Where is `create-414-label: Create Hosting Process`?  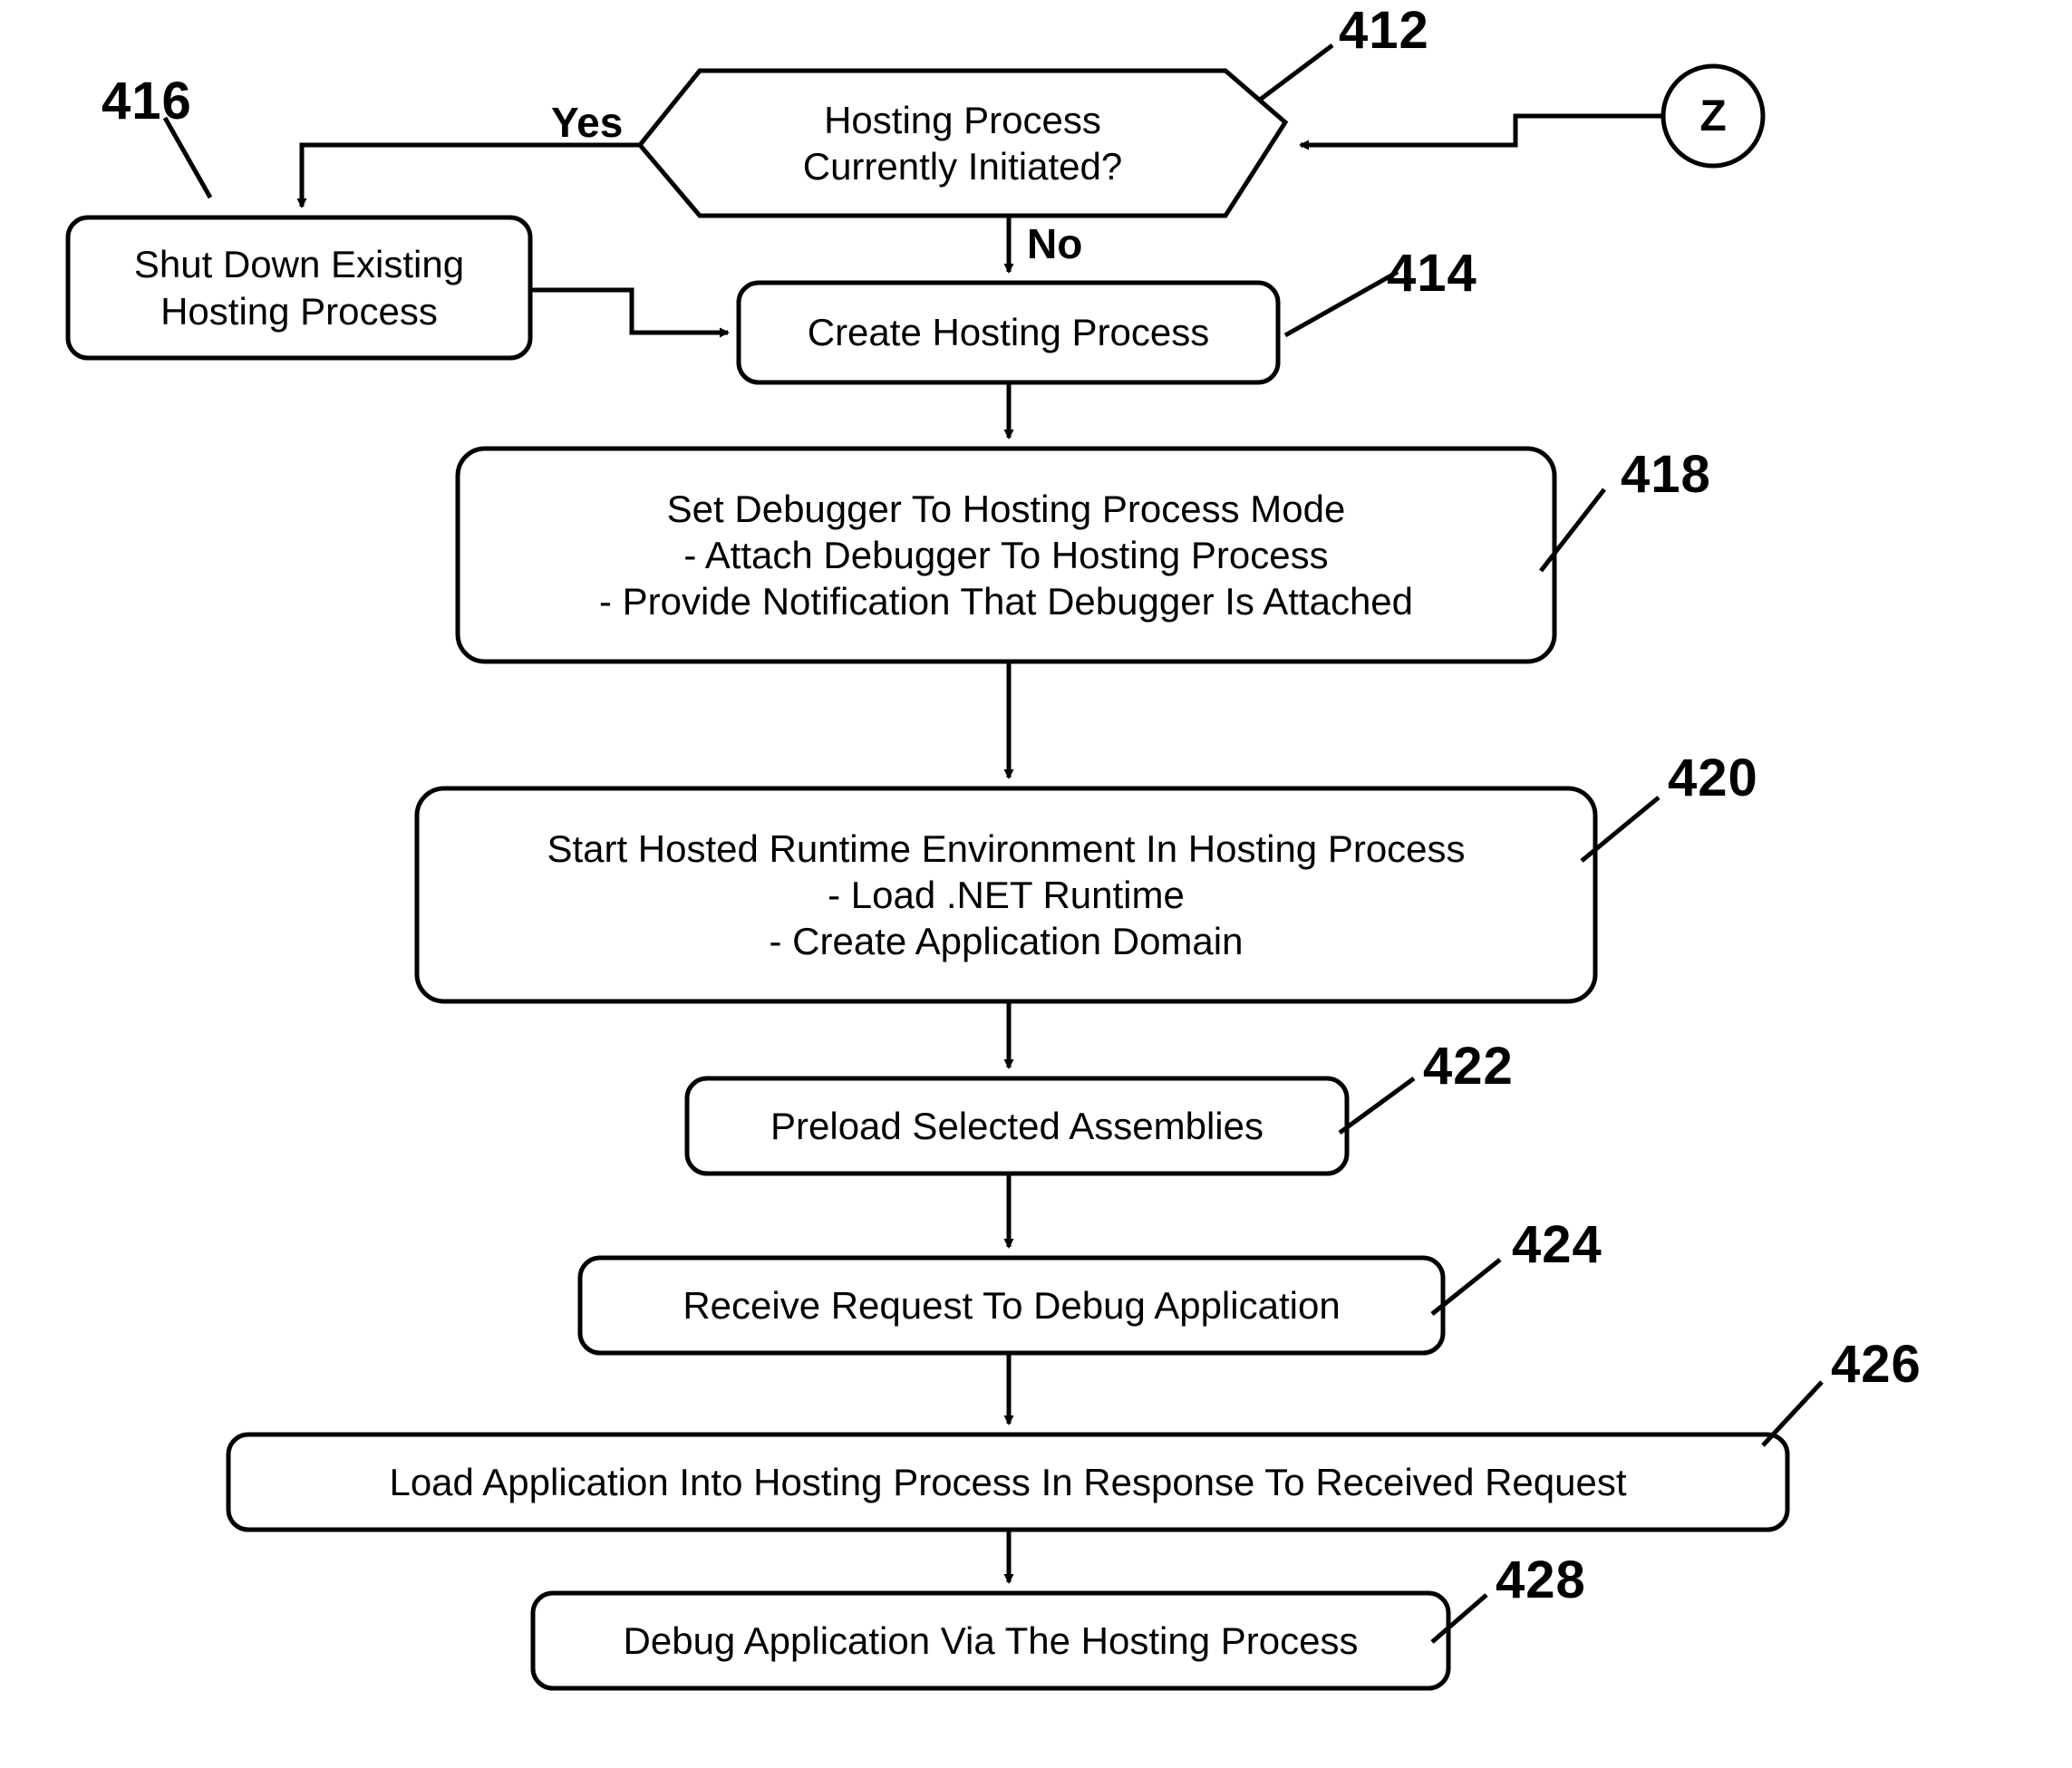 create-414-label: Create Hosting Process is located at coordinates (1009, 332).